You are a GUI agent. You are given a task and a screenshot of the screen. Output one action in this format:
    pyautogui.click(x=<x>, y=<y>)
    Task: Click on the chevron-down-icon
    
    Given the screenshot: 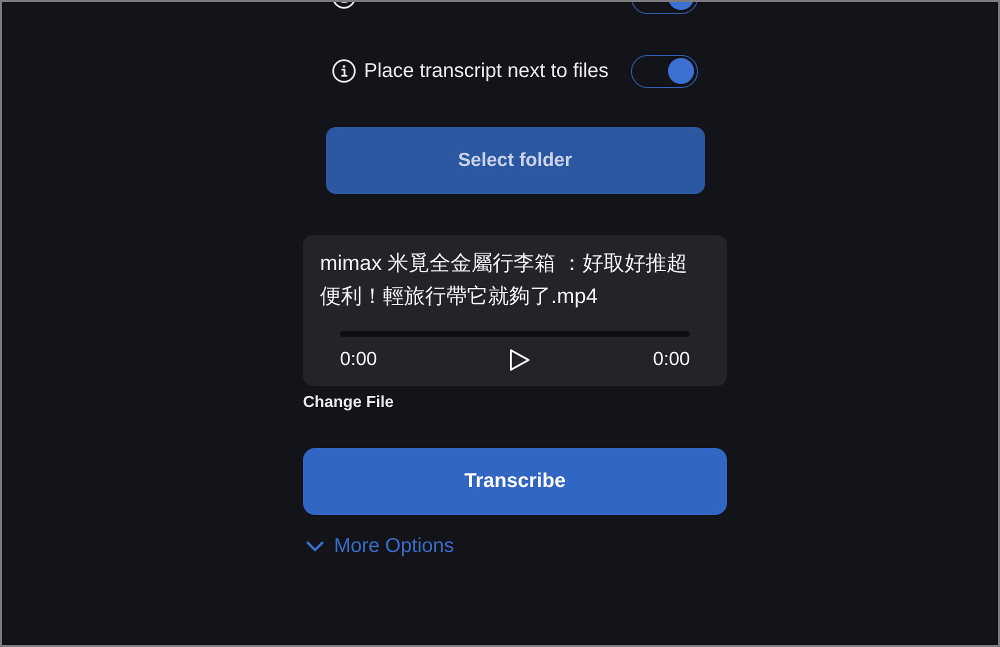 What is the action you would take?
    pyautogui.click(x=315, y=546)
    